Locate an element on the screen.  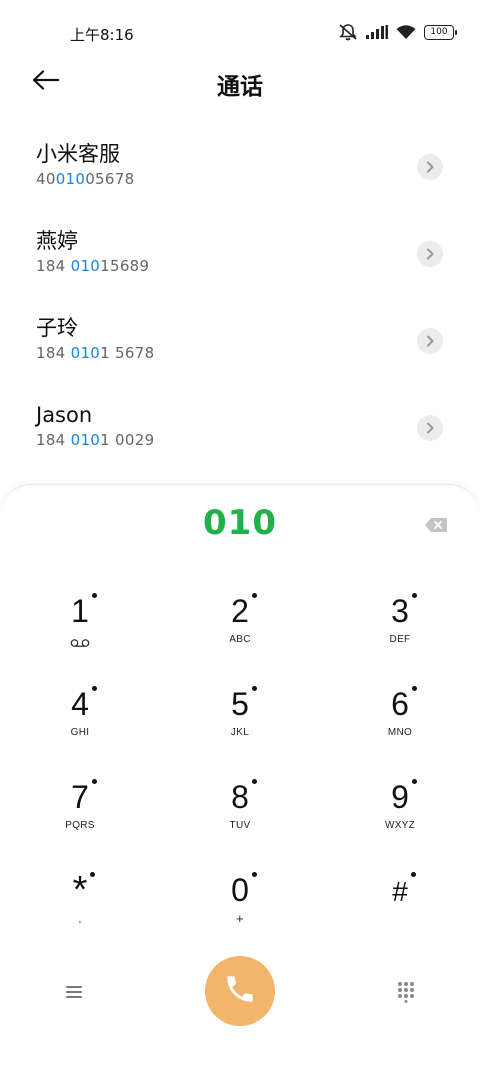
key-8: 8 TUV is located at coordinates (240, 821).